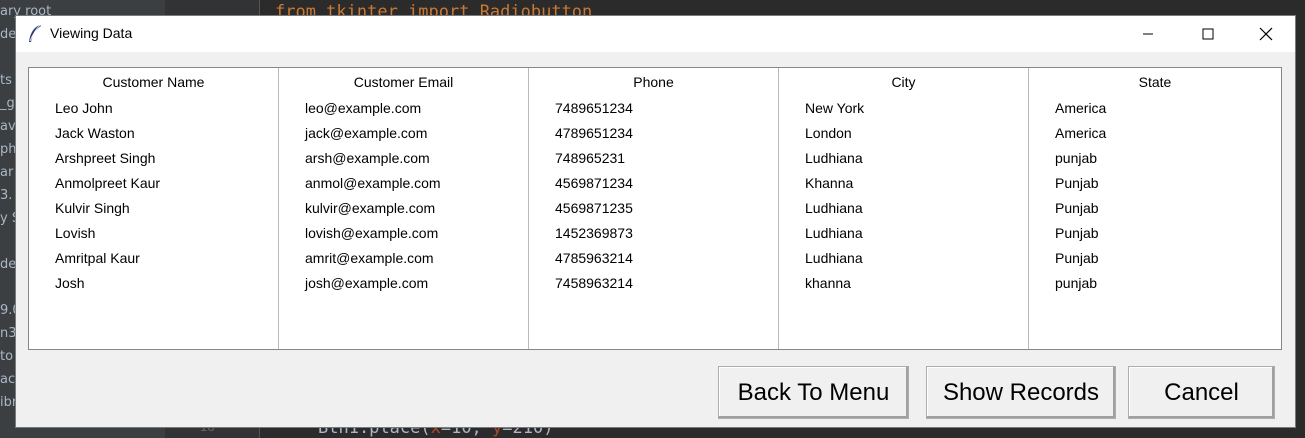 The image size is (1305, 438). What do you see at coordinates (403, 183) in the screenshot?
I see `table-cell: anmol@example.com` at bounding box center [403, 183].